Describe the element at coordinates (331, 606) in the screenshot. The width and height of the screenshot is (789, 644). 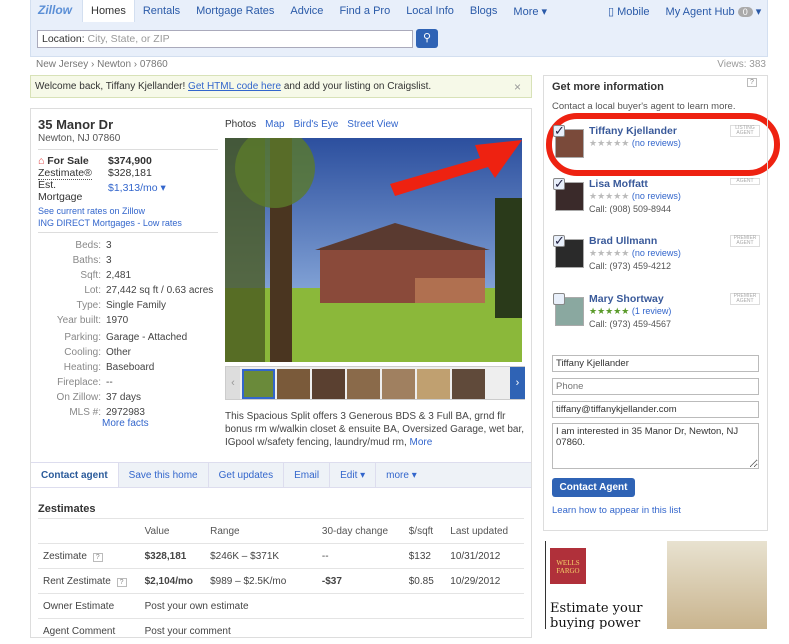
I see `post-estimate-link: Post your own estimate` at that location.